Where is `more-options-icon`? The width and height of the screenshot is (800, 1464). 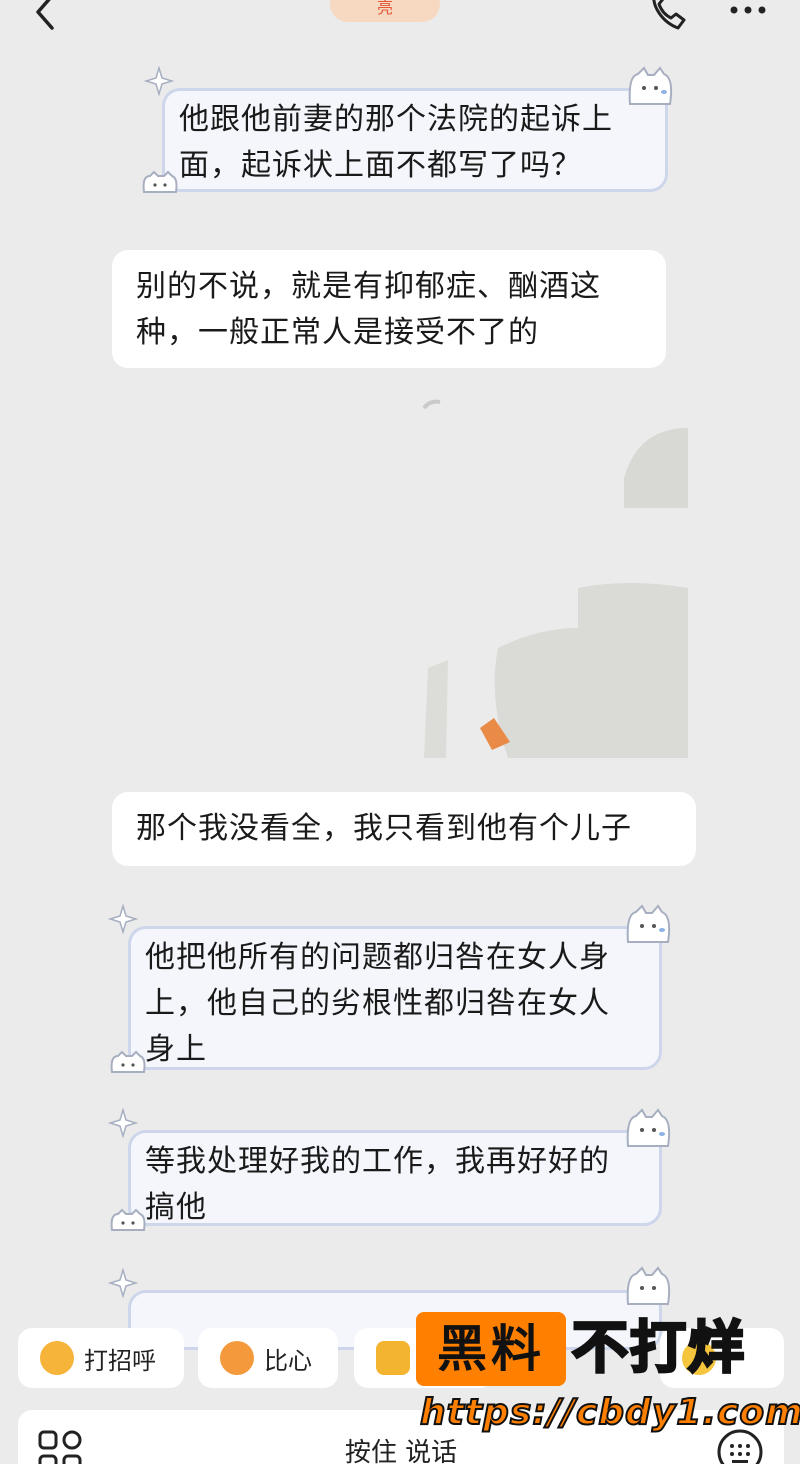 more-options-icon is located at coordinates (748, 12).